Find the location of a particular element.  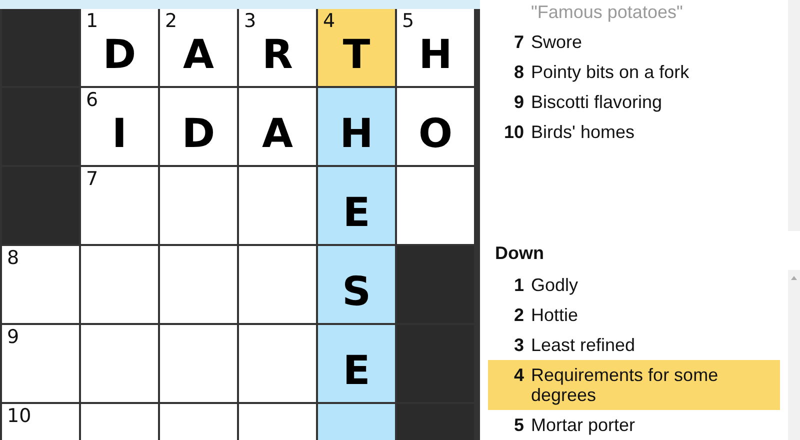

clue-item: 7 Swore is located at coordinates (634, 42).